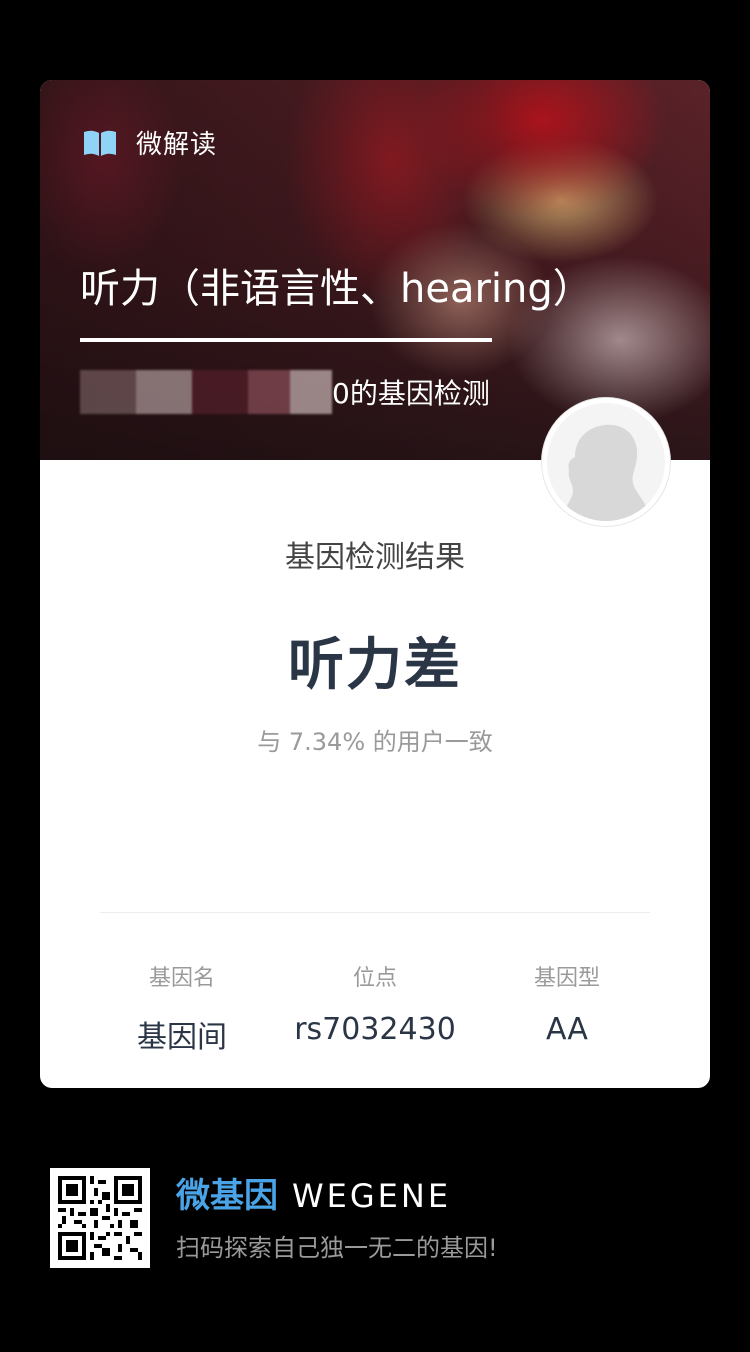 This screenshot has width=750, height=1352. I want to click on gene-name-value: 基因间, so click(182, 1037).